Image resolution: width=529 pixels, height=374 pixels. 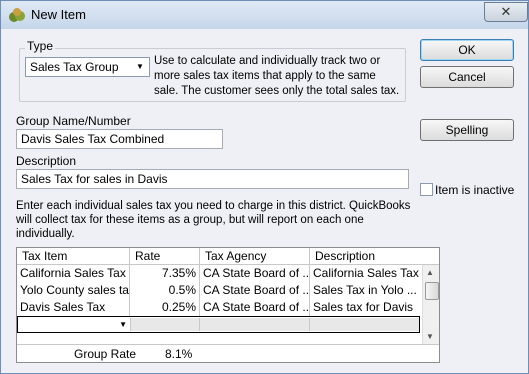 I want to click on description-cell: Sales tax for Davis, so click(x=365, y=307).